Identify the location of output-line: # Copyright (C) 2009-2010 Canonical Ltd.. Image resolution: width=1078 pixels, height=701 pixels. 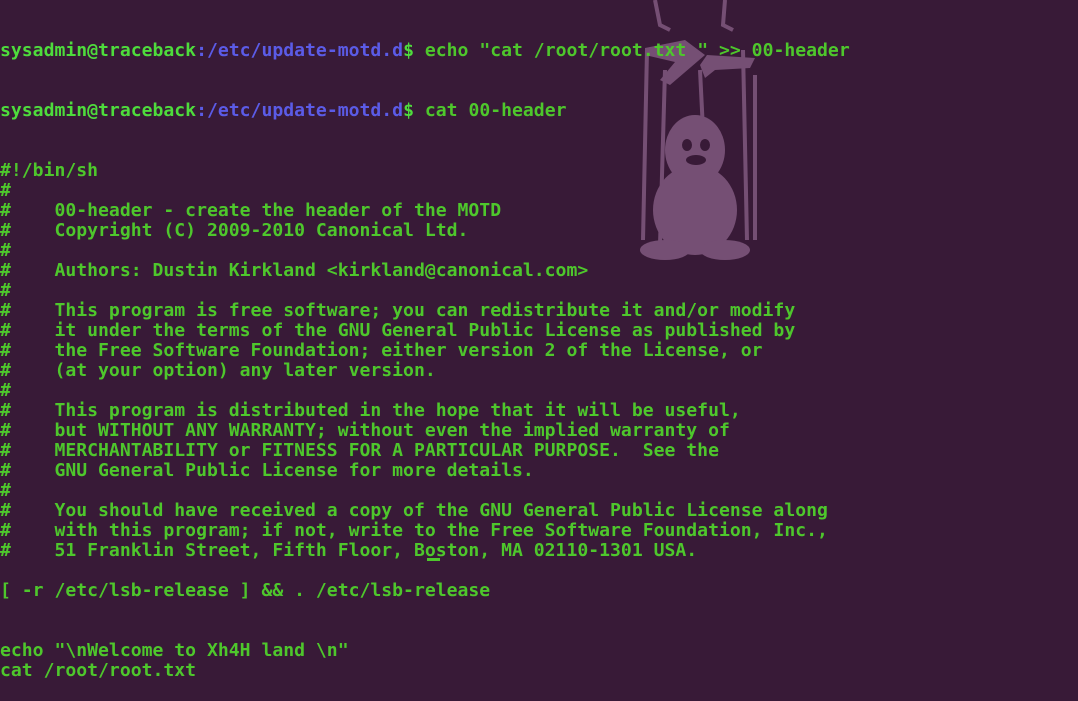
(234, 230).